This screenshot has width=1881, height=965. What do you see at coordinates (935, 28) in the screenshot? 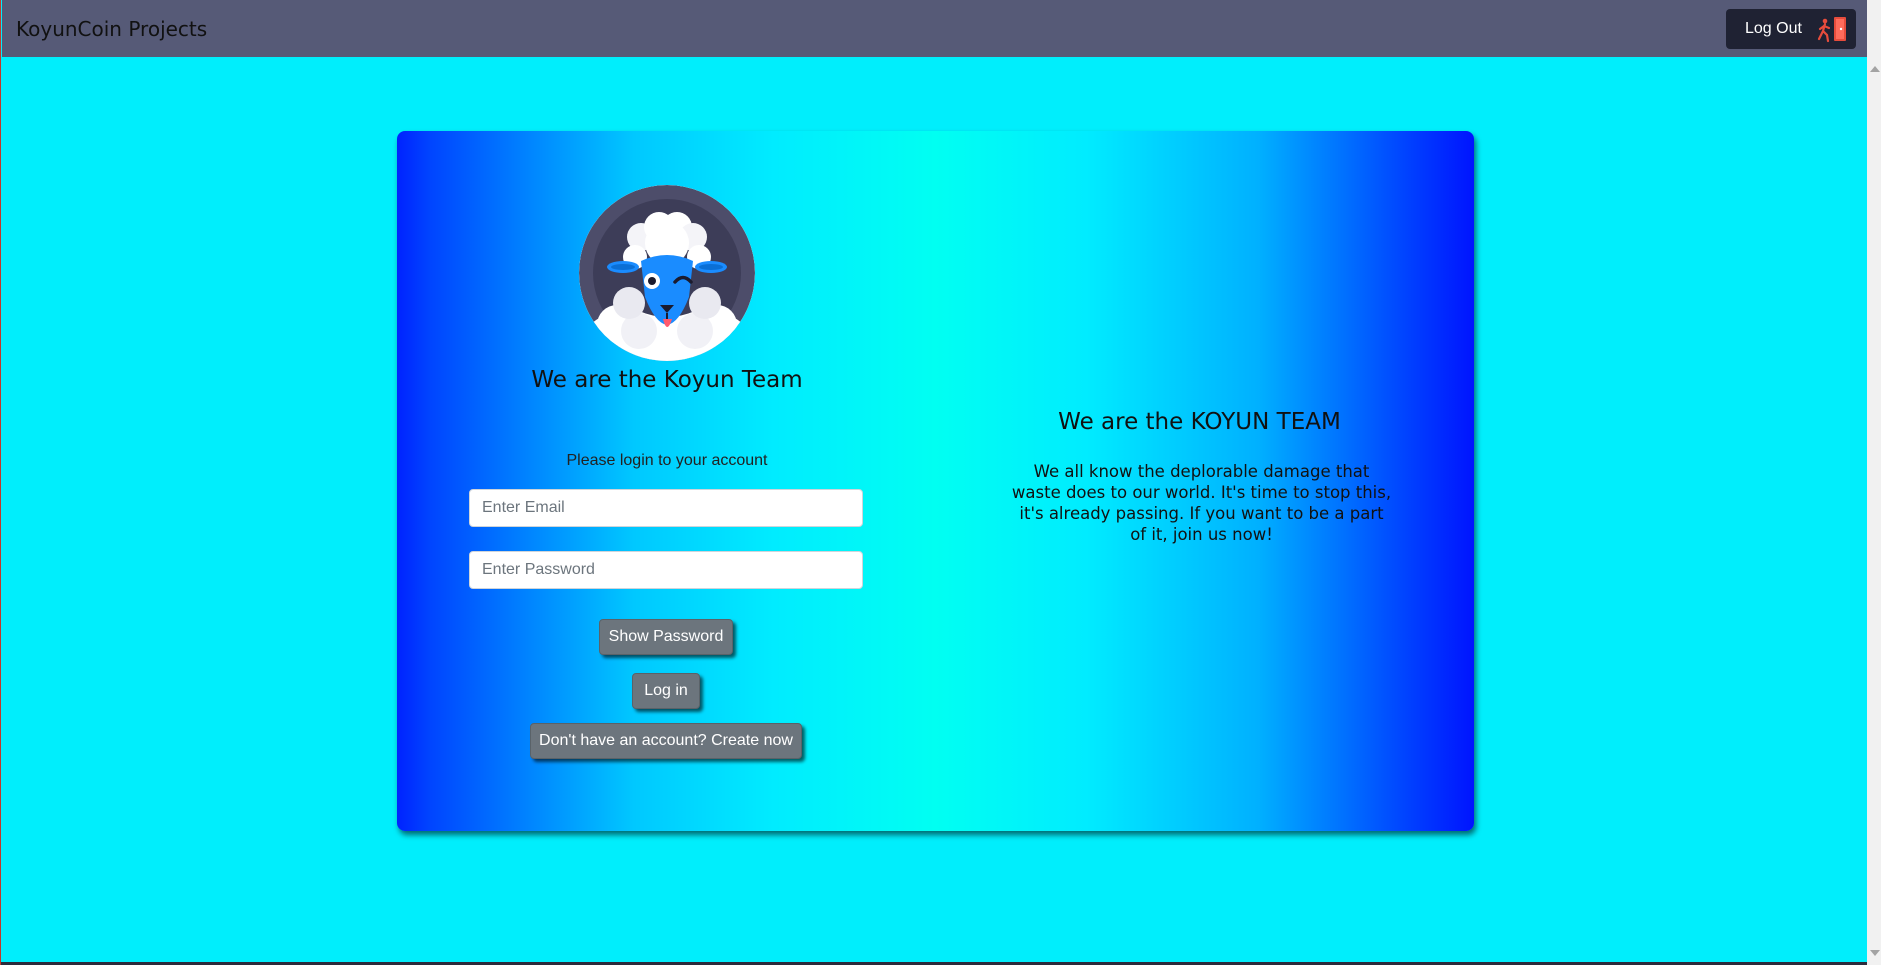
I see `top-navbar: KoyunCoin Projects Log Out` at bounding box center [935, 28].